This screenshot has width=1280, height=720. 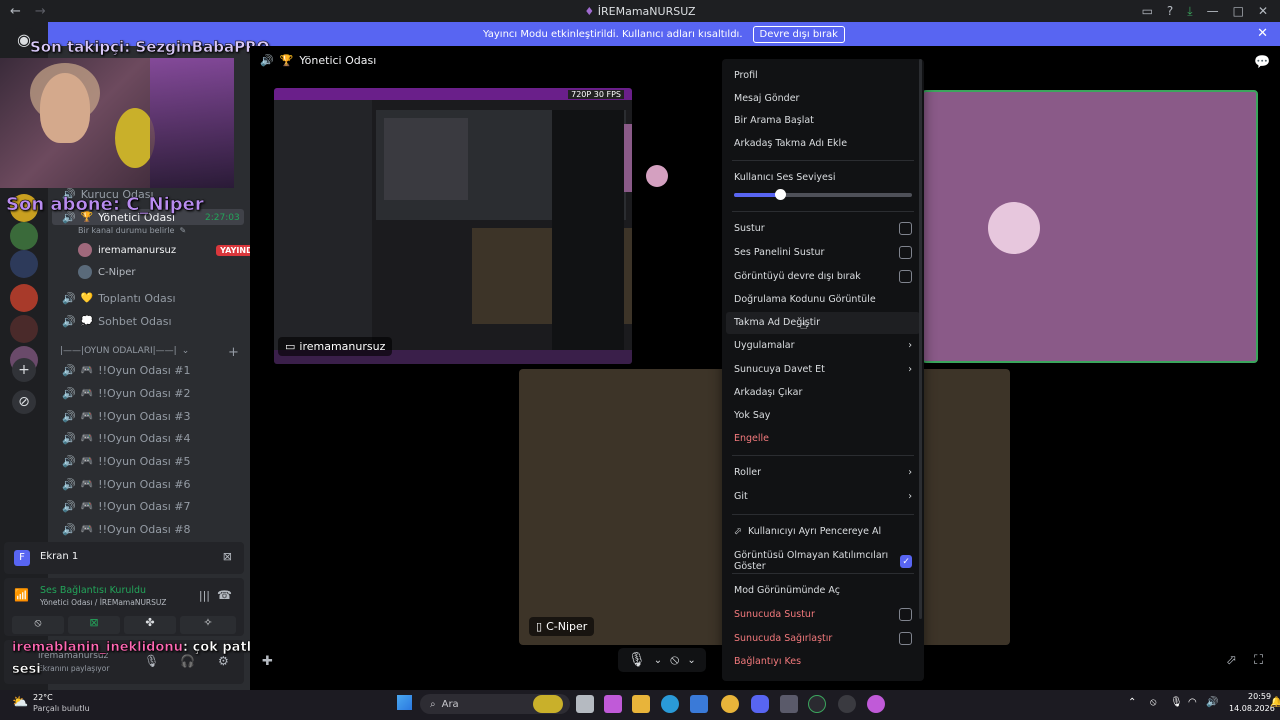 I want to click on menu-item-mute: Sustur, so click(x=823, y=228).